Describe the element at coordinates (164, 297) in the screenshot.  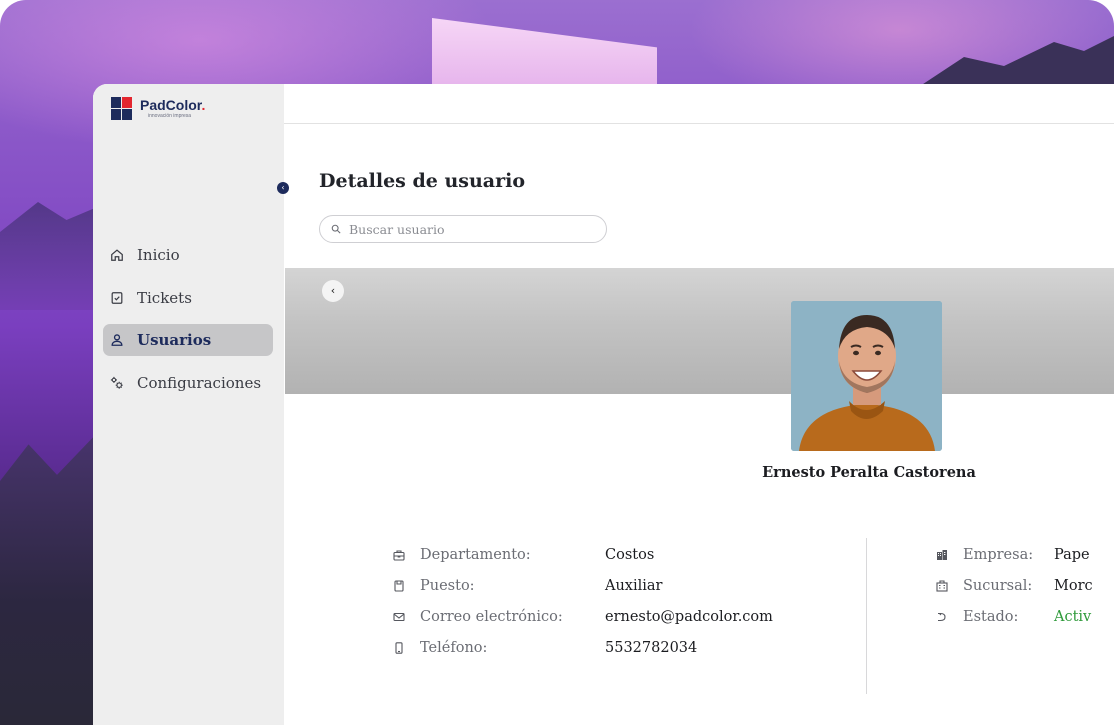
I see `sidebar-item-label: Tickets` at that location.